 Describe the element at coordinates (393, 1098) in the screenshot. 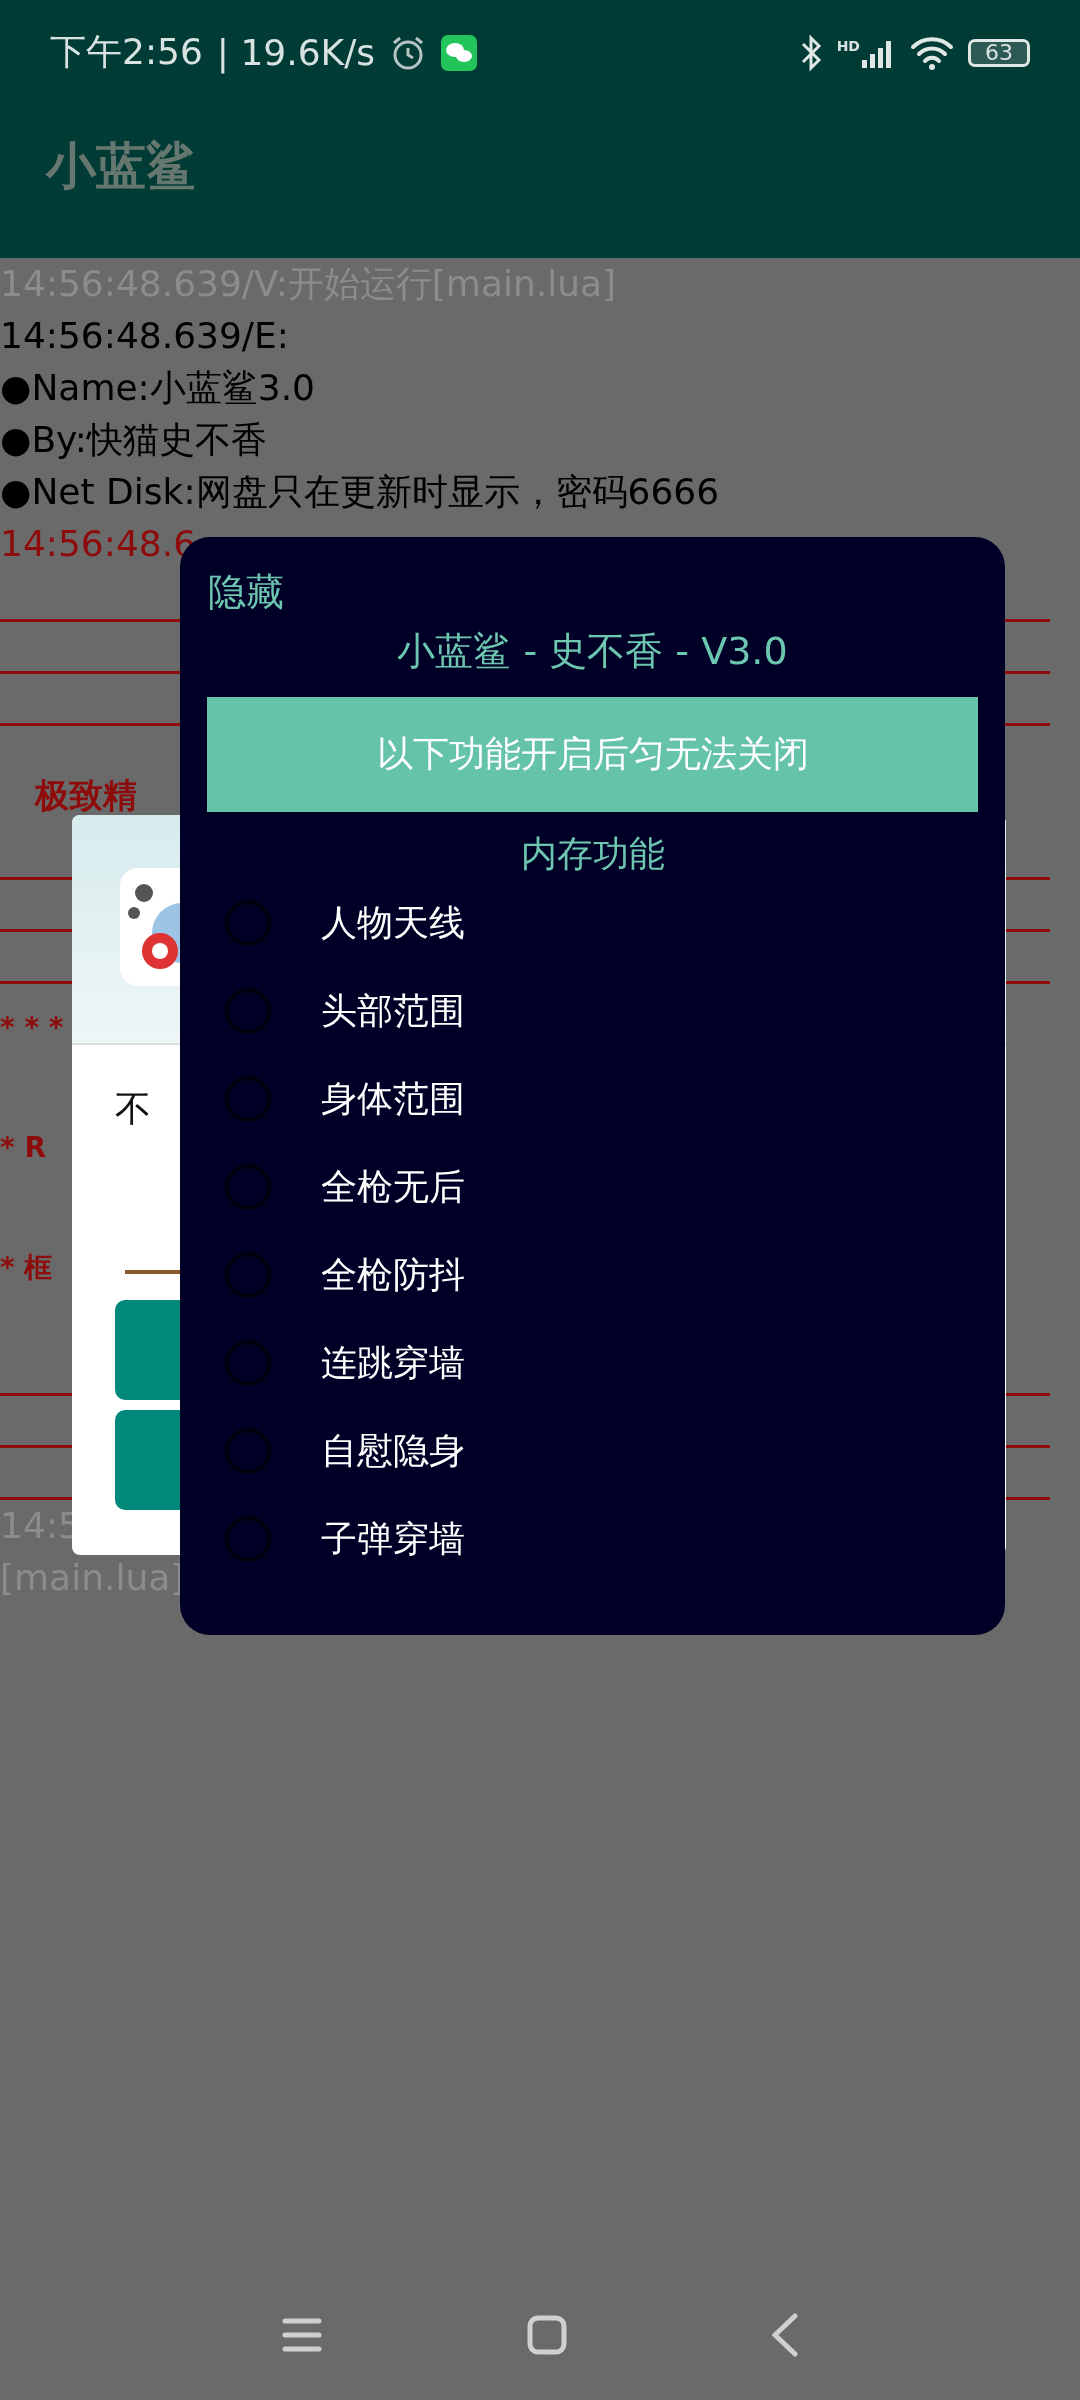

I see `feature-label: 身体范围` at that location.